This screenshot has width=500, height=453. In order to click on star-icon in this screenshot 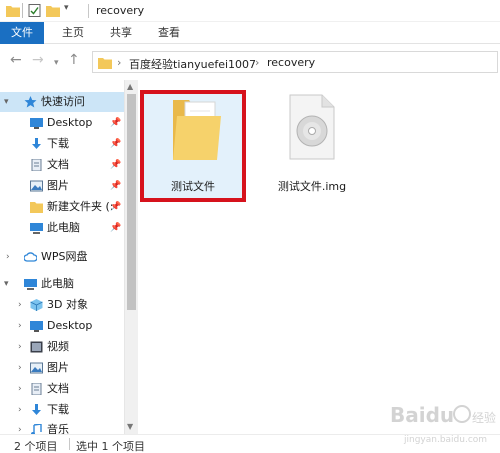, I will do `click(30, 102)`.